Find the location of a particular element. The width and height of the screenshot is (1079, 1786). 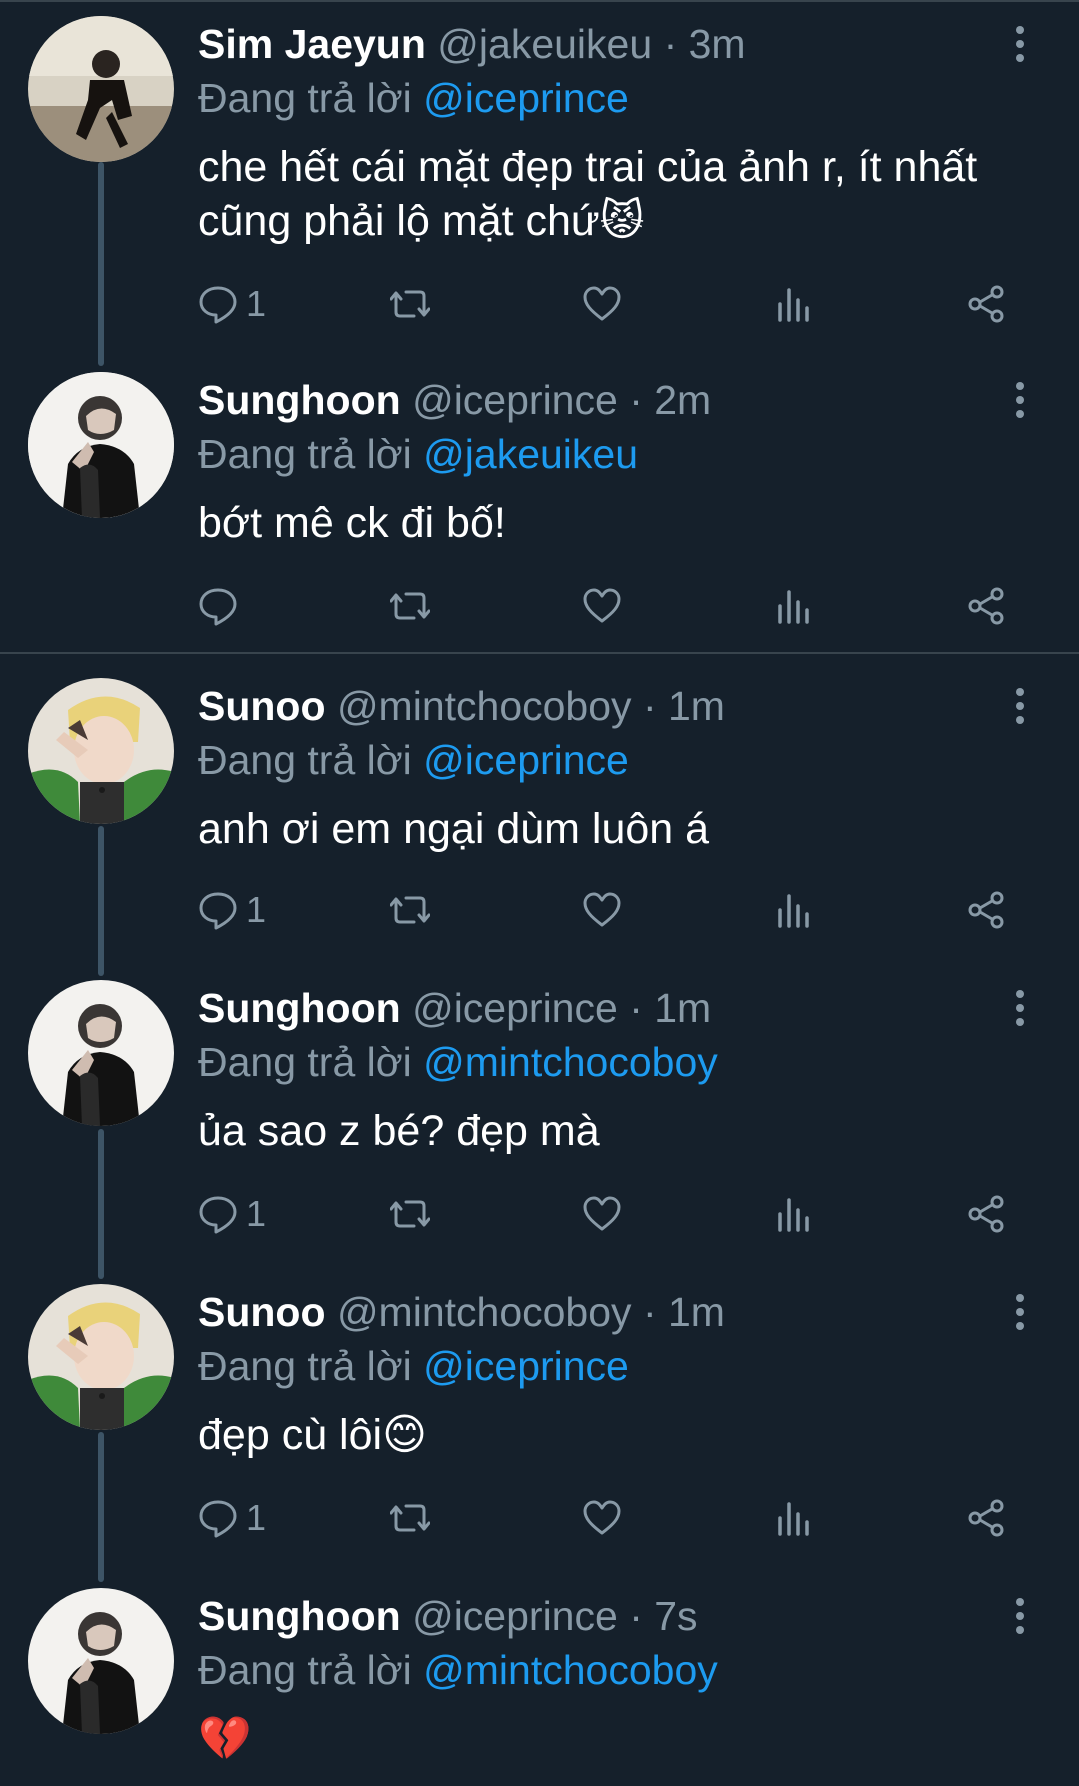

tweet-text: 💔 is located at coordinates (225, 1739).